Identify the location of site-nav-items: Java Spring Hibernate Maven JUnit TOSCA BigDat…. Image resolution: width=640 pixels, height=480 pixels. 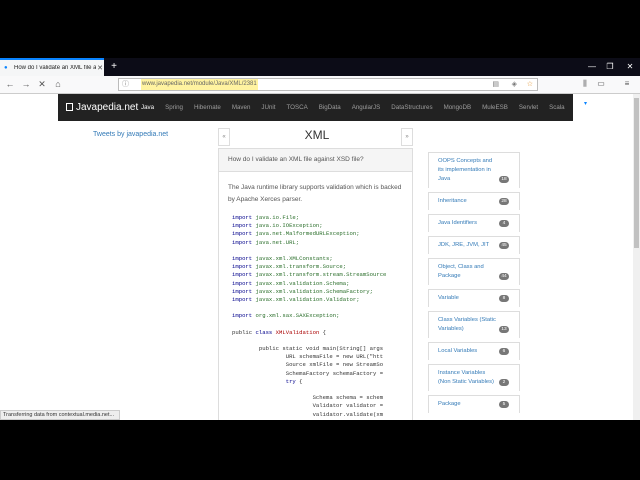
(357, 107).